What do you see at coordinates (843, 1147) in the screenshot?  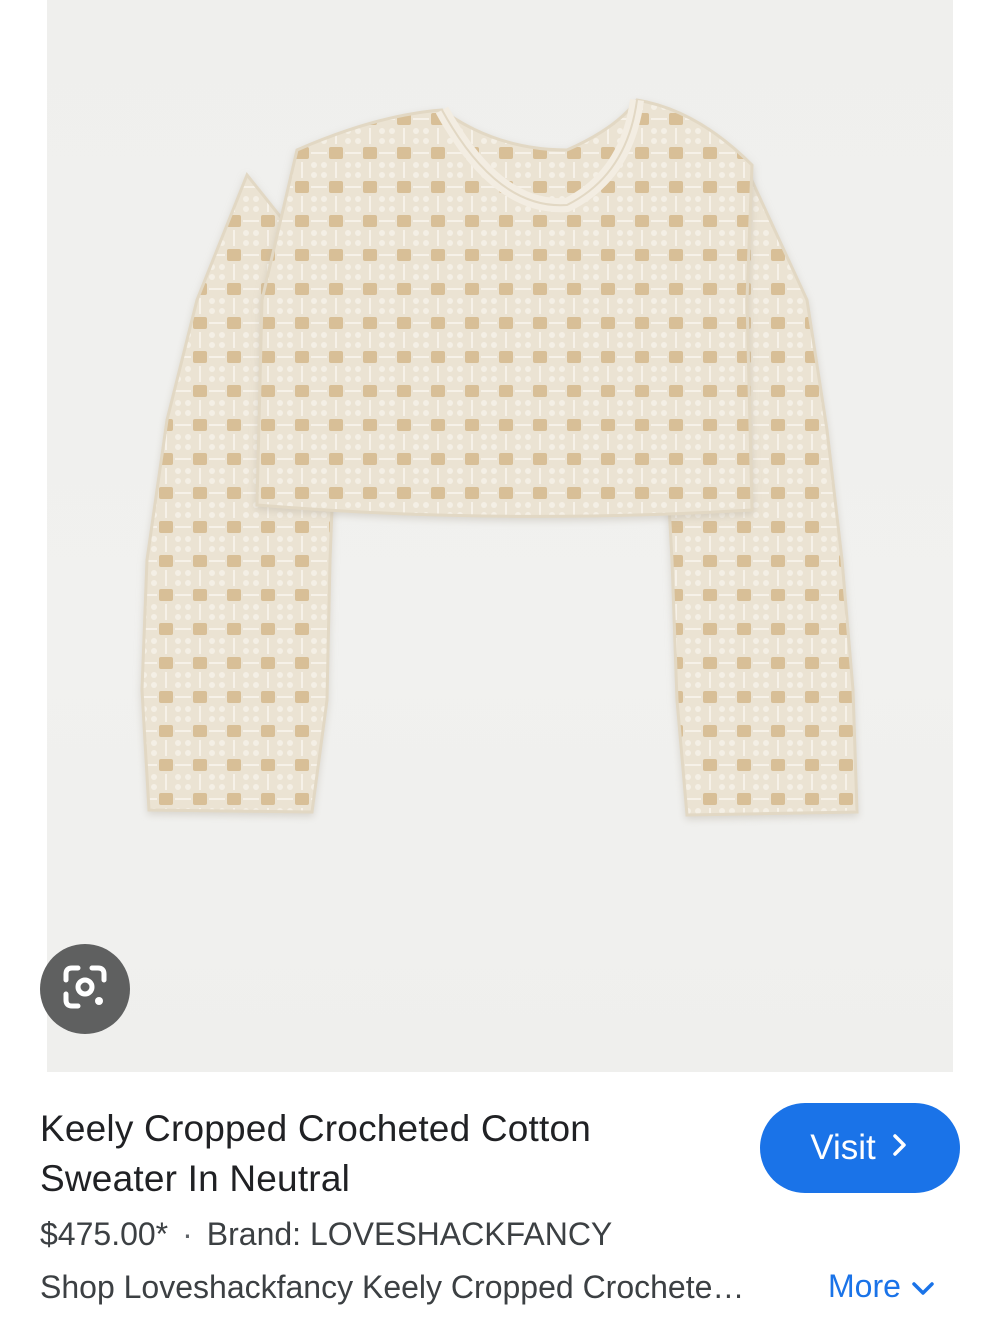 I see `visit-label: Visit` at bounding box center [843, 1147].